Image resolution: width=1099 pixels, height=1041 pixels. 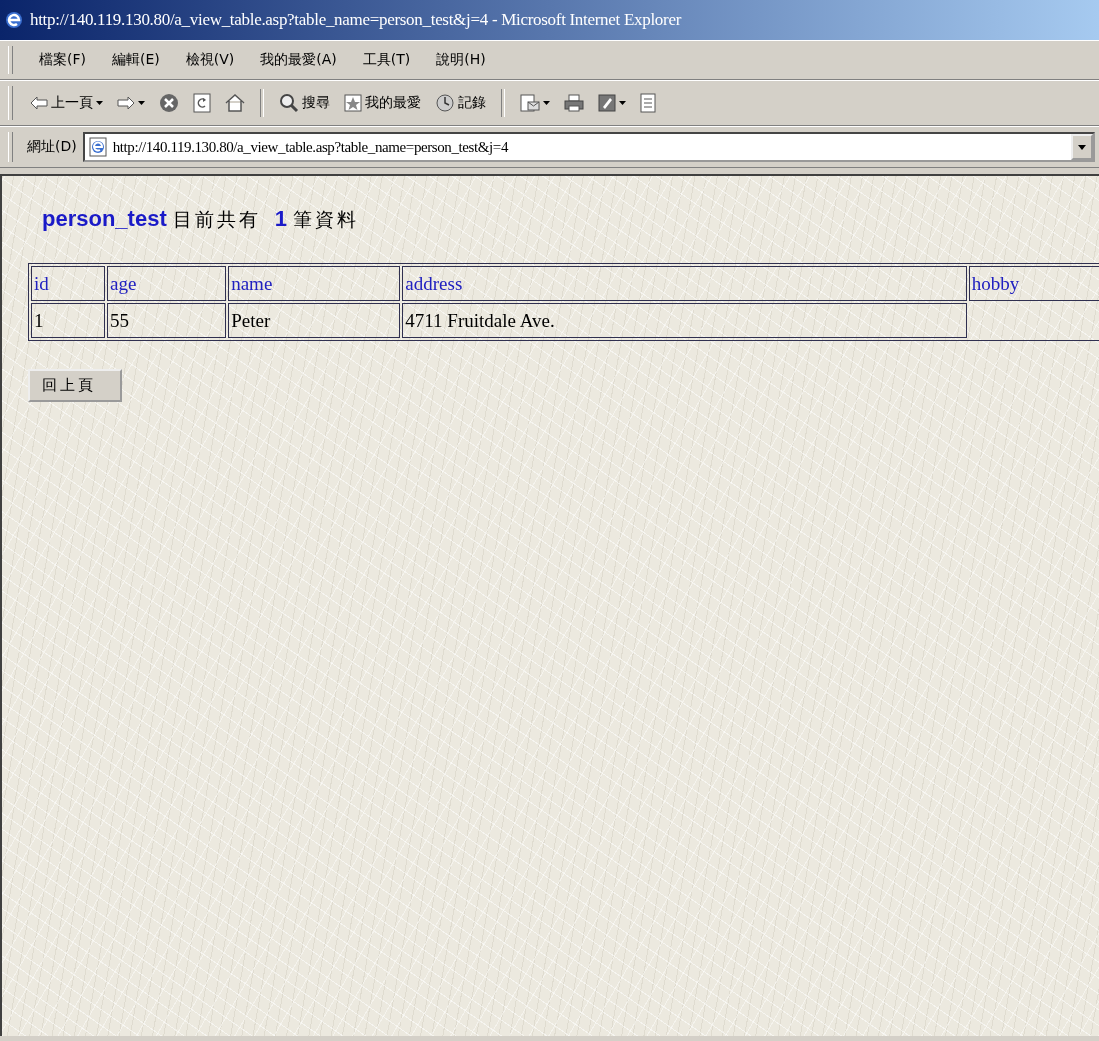 What do you see at coordinates (304, 103) in the screenshot?
I see `search-button: 搜尋` at bounding box center [304, 103].